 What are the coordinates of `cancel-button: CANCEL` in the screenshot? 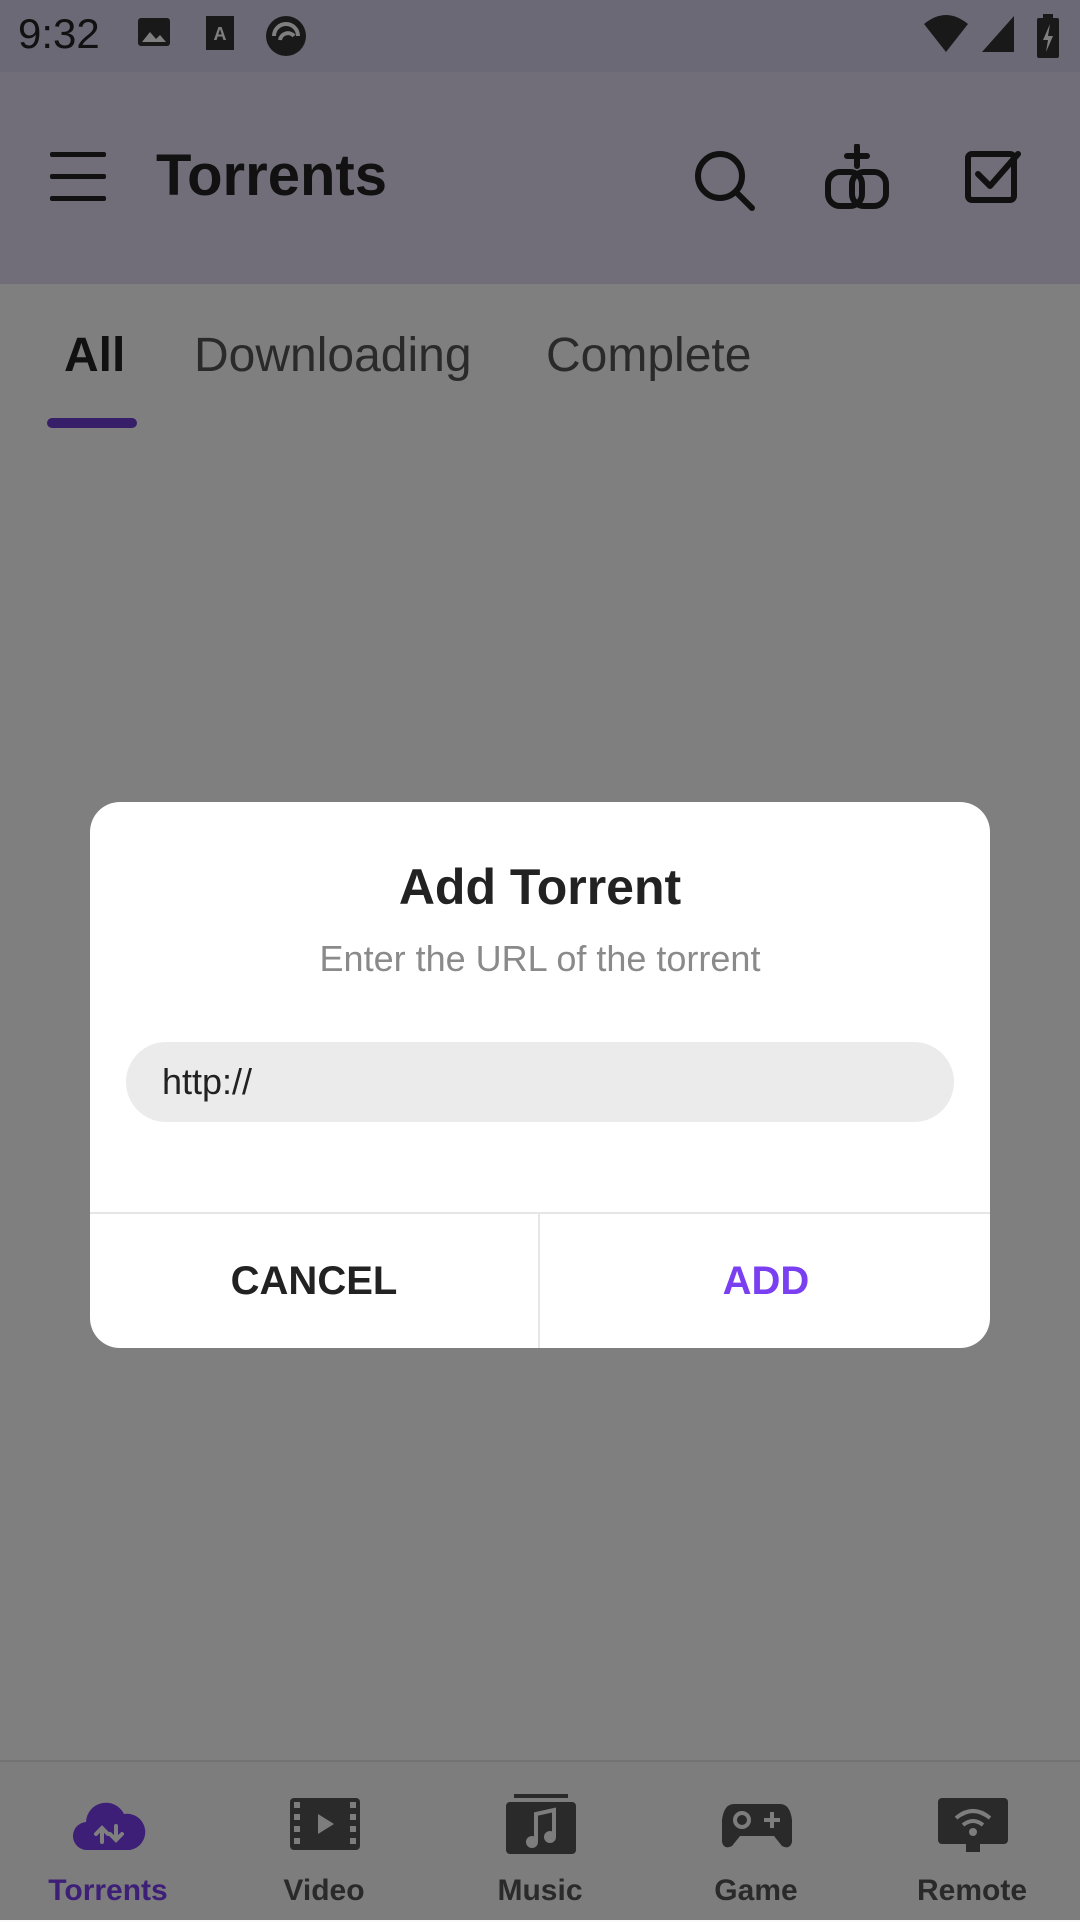 It's located at (314, 1281).